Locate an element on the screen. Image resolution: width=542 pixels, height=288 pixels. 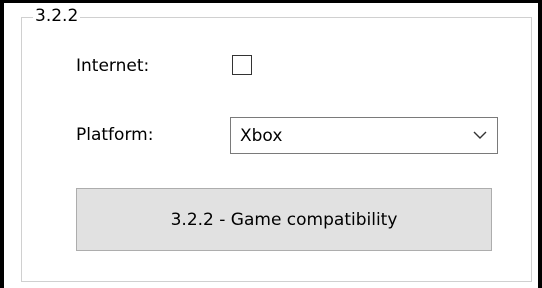
platform-selected-value: Xbox is located at coordinates (261, 136).